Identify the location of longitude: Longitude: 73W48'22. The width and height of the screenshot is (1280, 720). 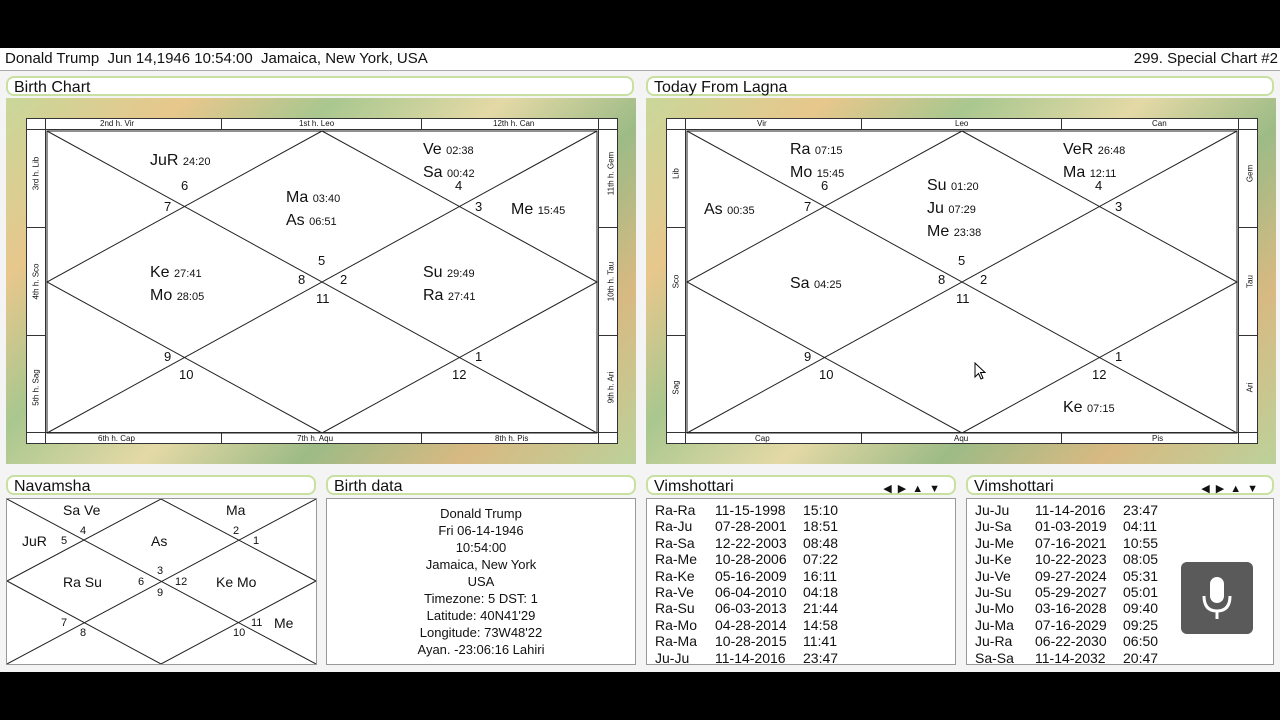
(481, 632).